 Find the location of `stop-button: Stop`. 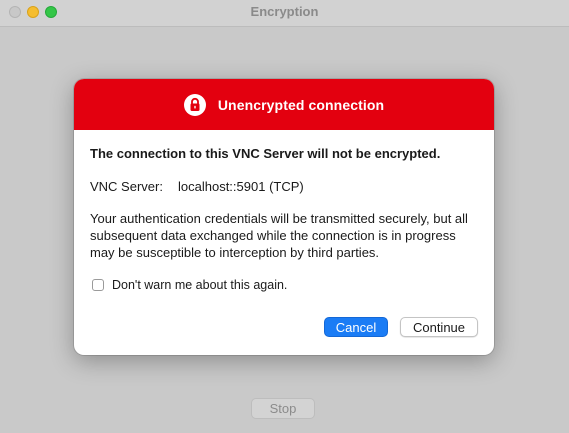

stop-button: Stop is located at coordinates (283, 408).